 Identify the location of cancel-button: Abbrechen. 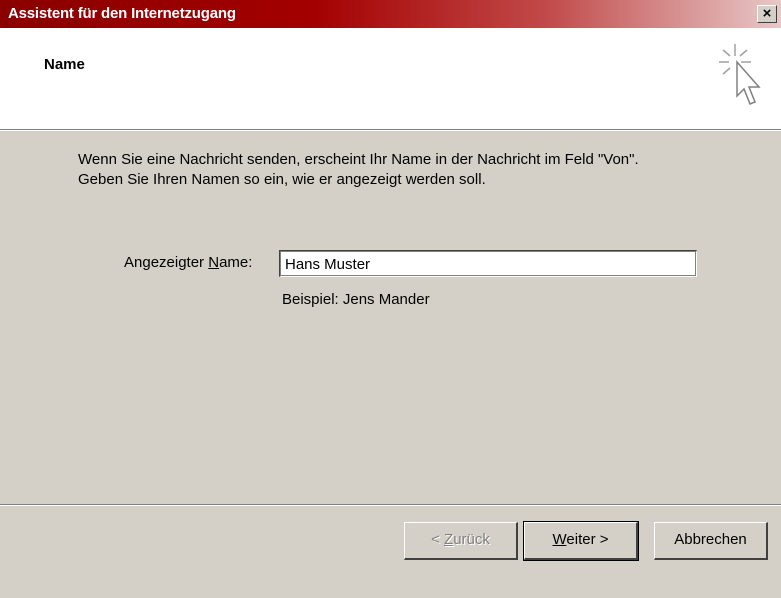
(711, 541).